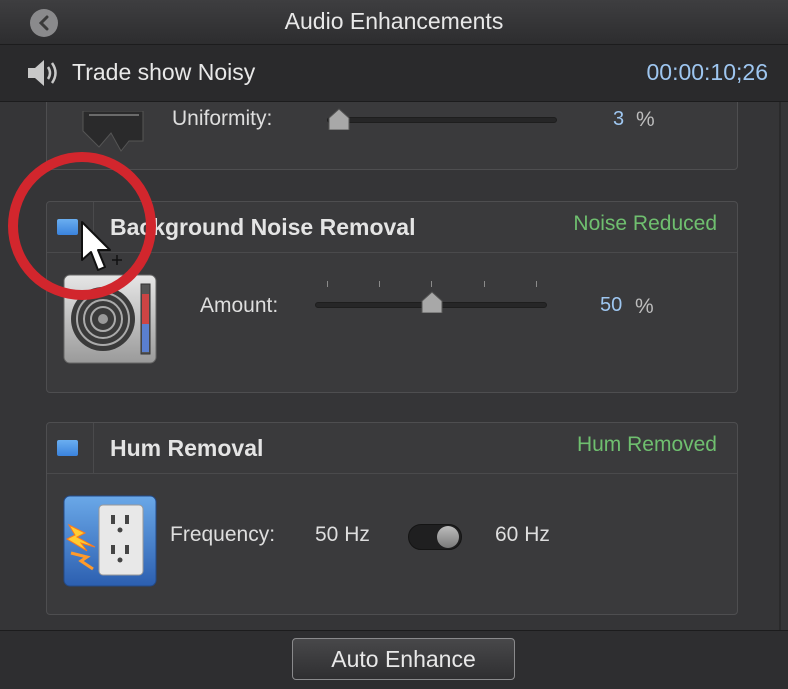  What do you see at coordinates (110, 541) in the screenshot?
I see `power-outlet-icon` at bounding box center [110, 541].